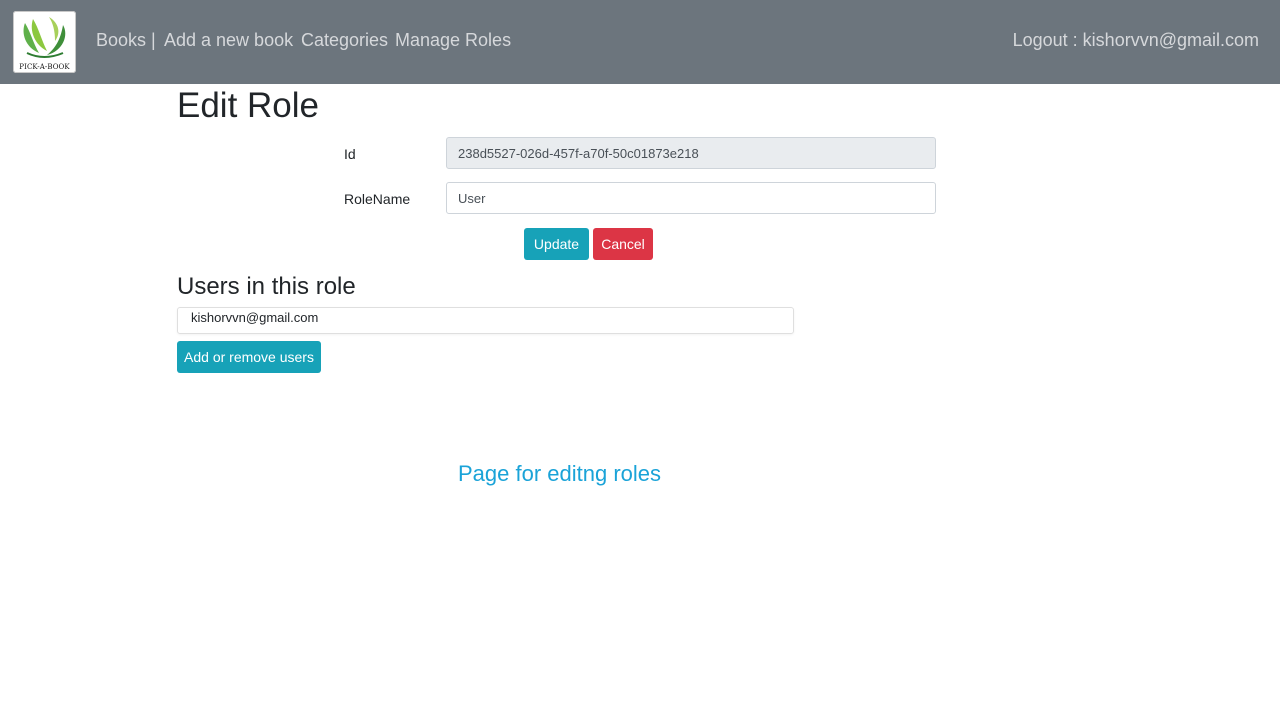 This screenshot has height=720, width=1280. What do you see at coordinates (228, 40) in the screenshot?
I see `nav-add-book: Add a new book` at bounding box center [228, 40].